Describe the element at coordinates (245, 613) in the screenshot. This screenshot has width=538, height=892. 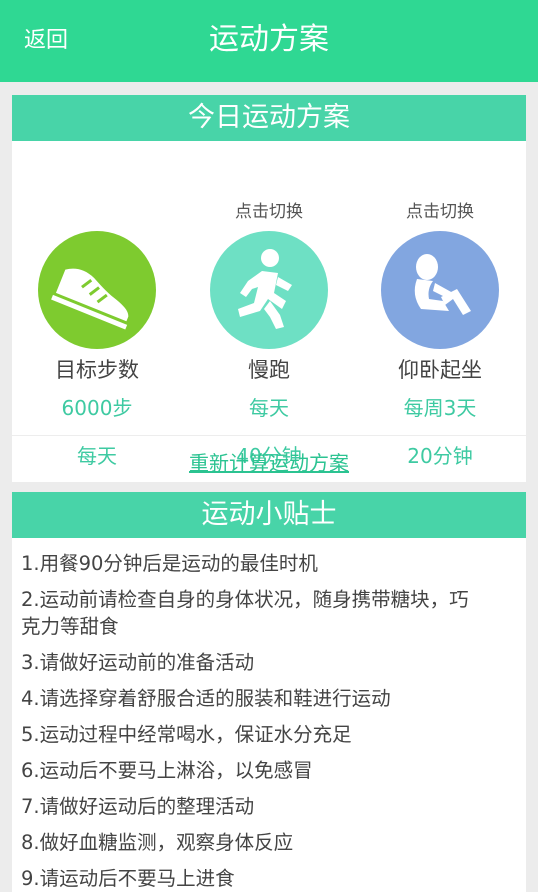
I see `tip-item: 2.运动前请检查自身的身体状况，随身携带糖块，巧克力等甜食` at that location.